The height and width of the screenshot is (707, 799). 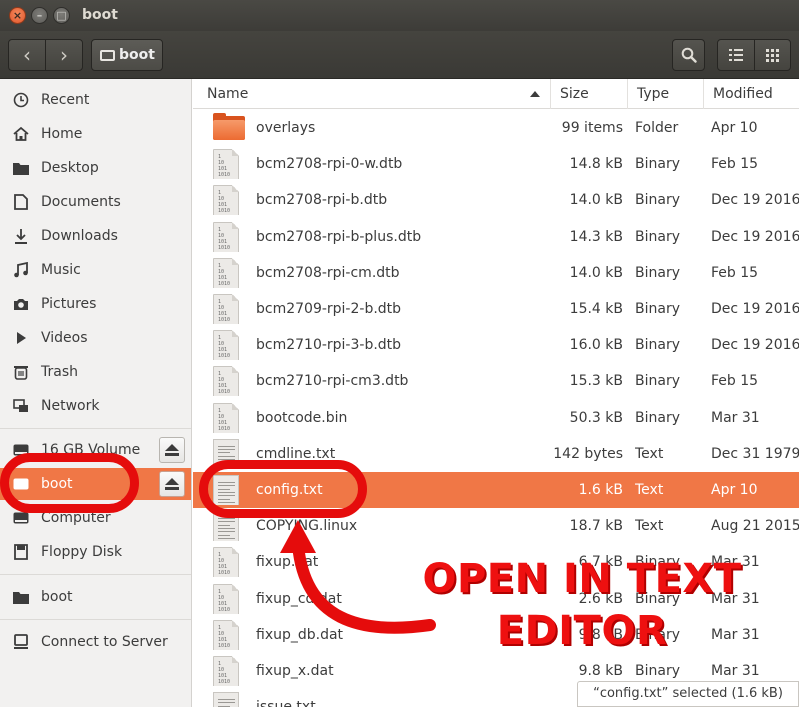 I want to click on file-row: overlays 99 items Folder Apr 10, so click(x=496, y=128).